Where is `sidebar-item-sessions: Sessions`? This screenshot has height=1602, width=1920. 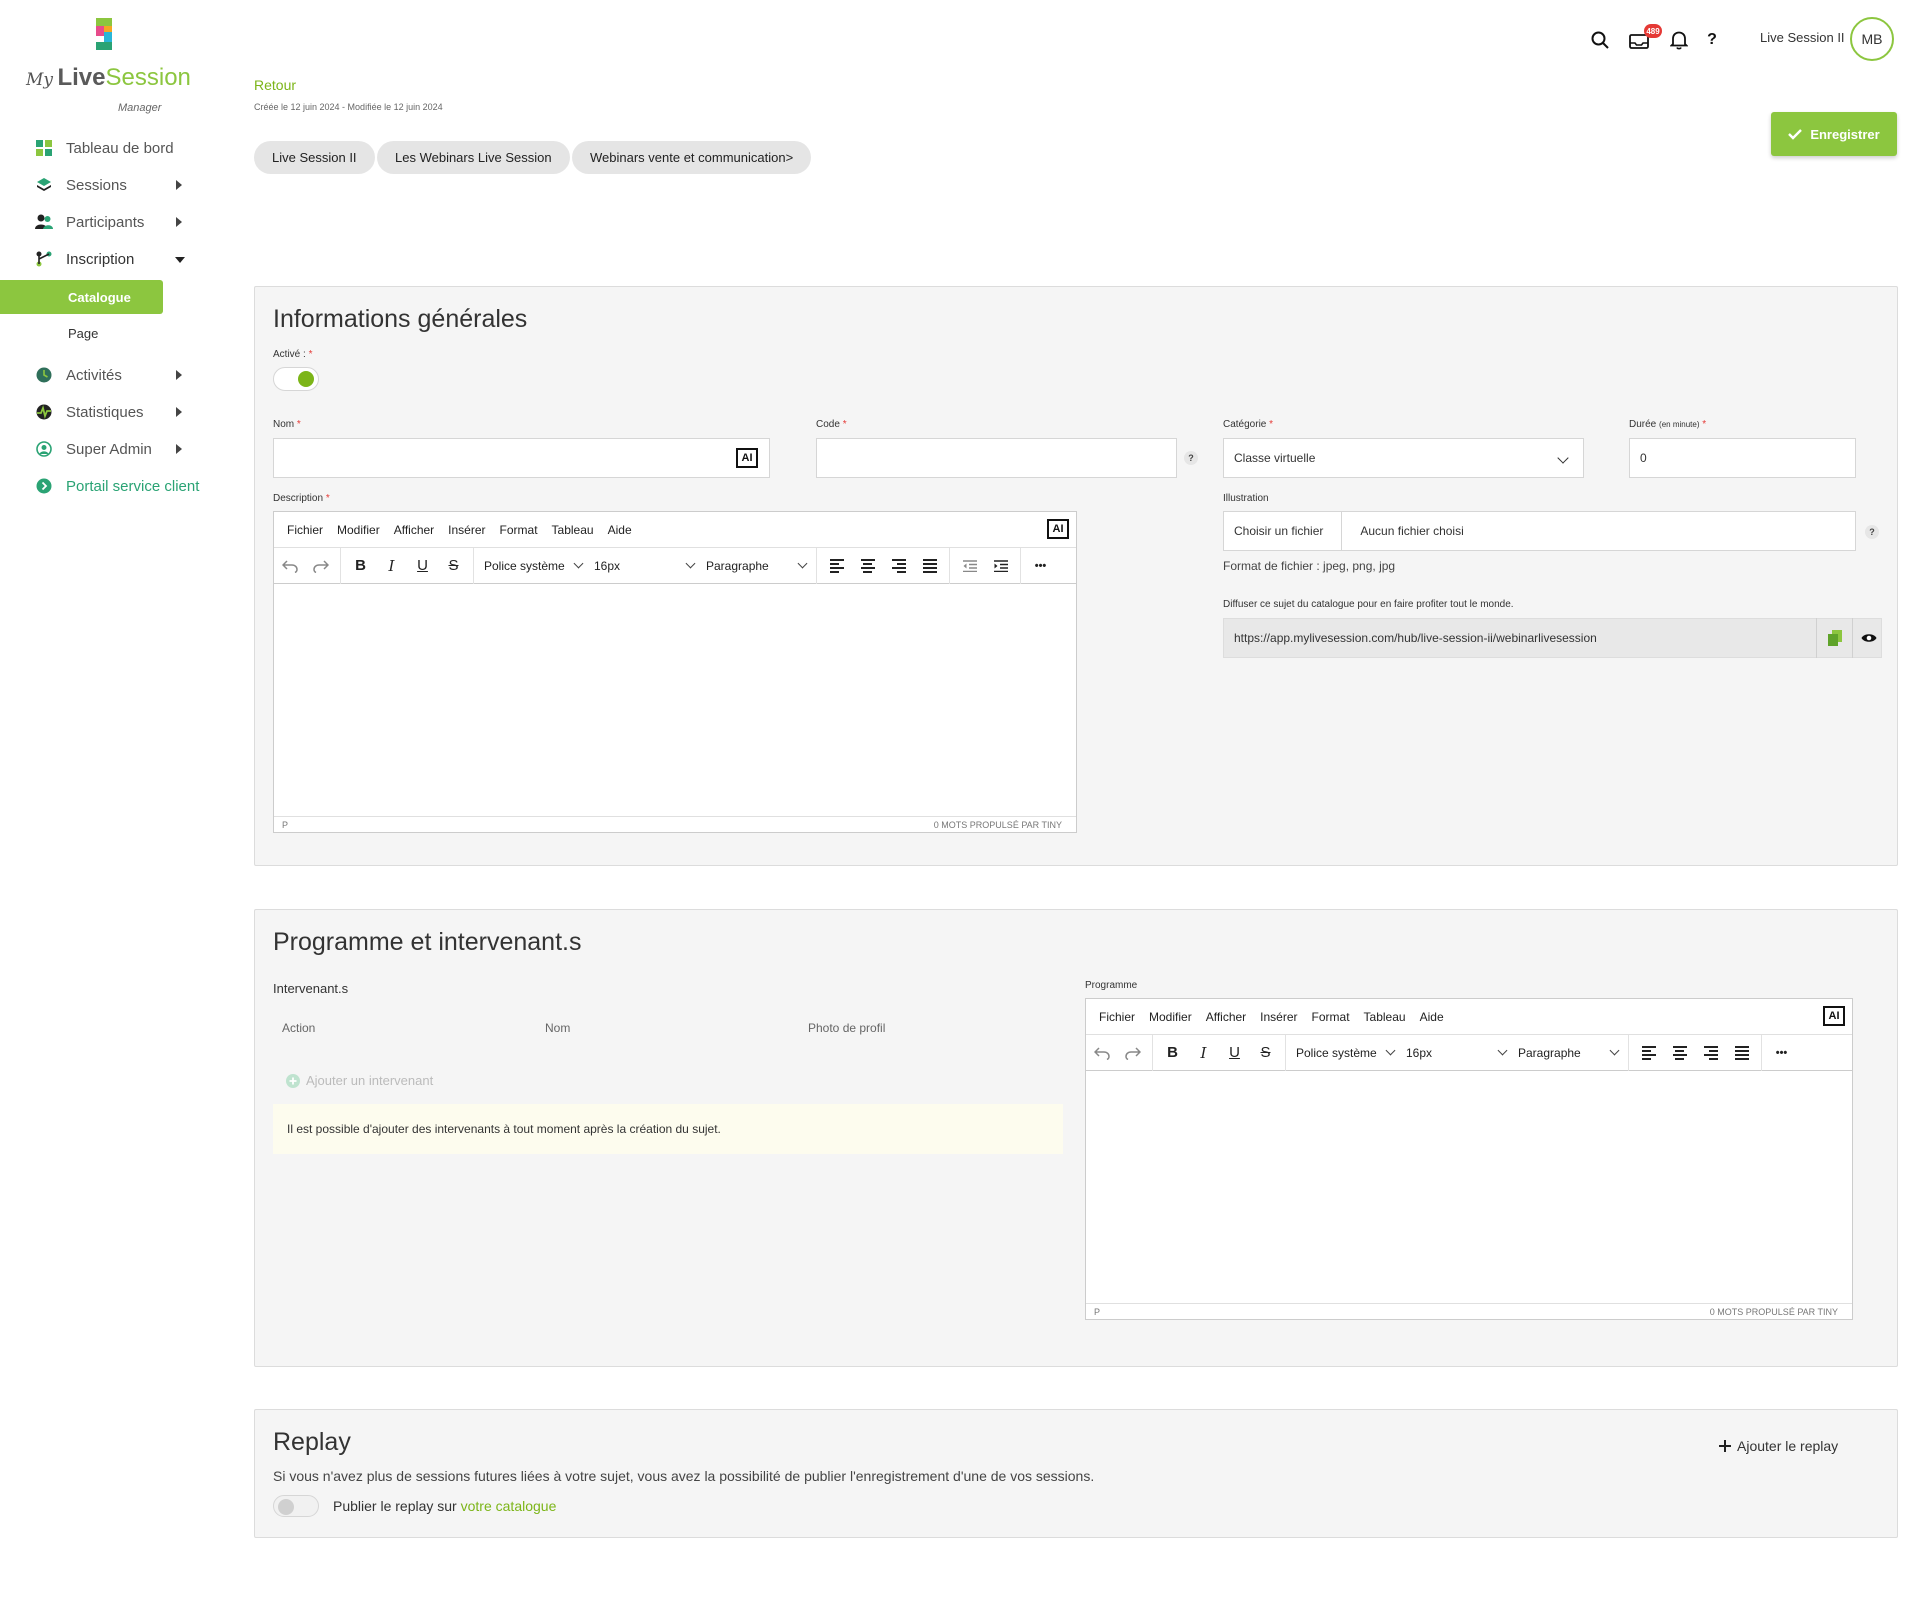
sidebar-item-sessions: Sessions is located at coordinates (110, 185).